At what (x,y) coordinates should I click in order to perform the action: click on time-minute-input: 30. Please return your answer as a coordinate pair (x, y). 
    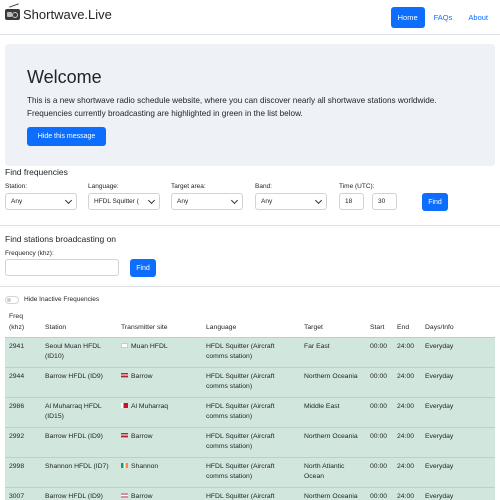
    Looking at the image, I should click on (384, 201).